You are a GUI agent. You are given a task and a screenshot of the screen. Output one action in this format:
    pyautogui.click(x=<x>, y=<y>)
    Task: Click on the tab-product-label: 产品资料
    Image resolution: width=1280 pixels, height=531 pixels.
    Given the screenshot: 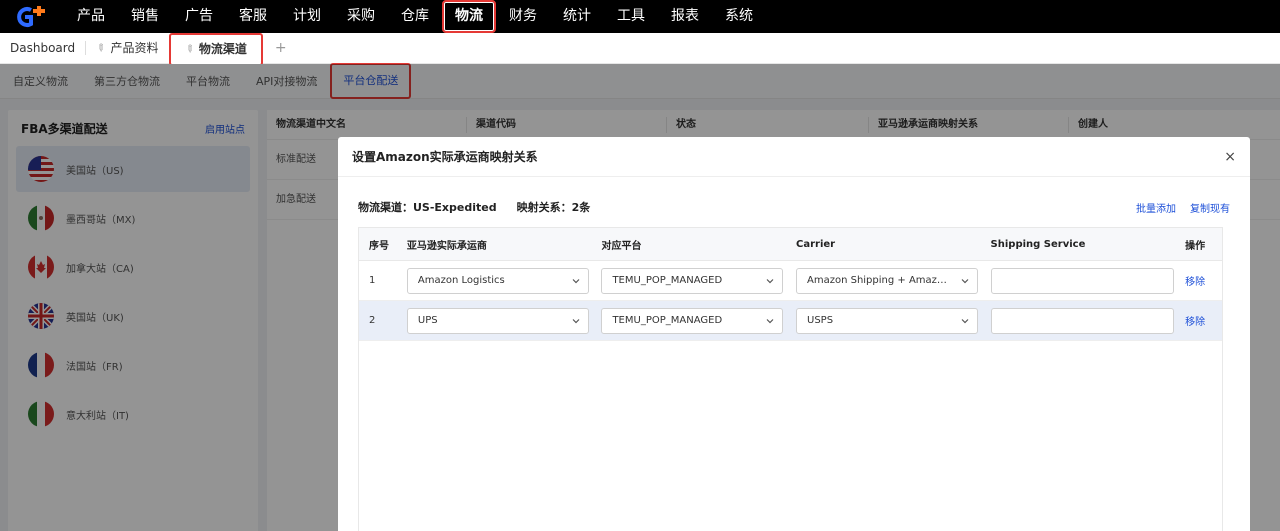 What is the action you would take?
    pyautogui.click(x=134, y=47)
    